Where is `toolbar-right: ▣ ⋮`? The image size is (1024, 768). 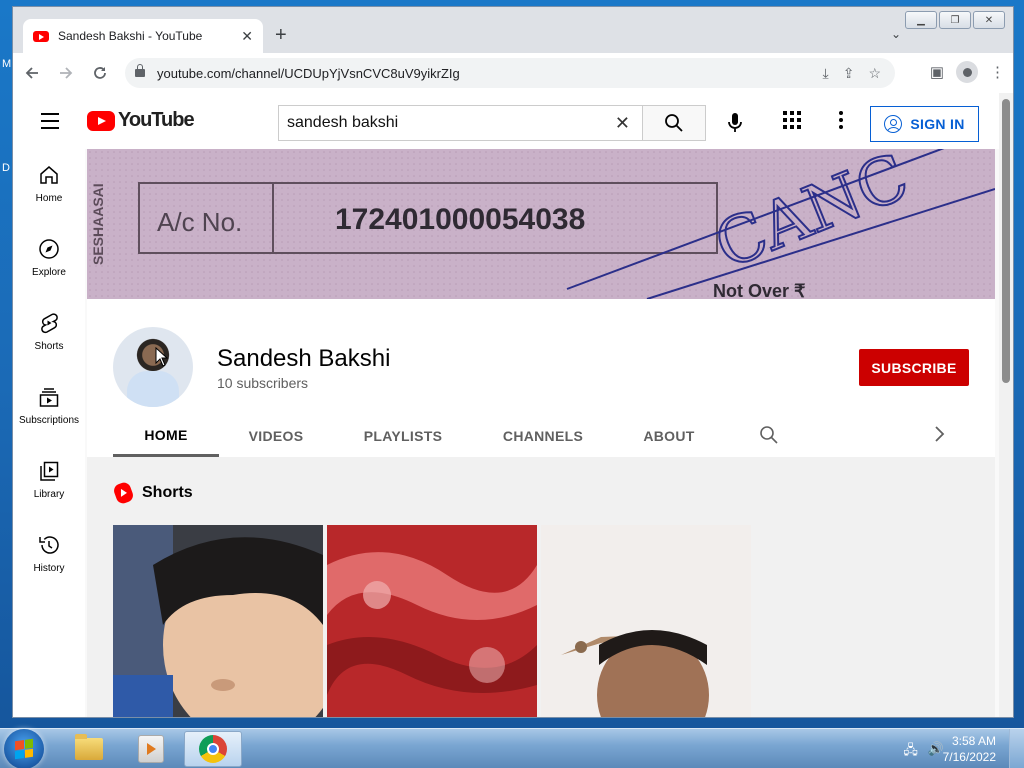 toolbar-right: ▣ ⋮ is located at coordinates (967, 72).